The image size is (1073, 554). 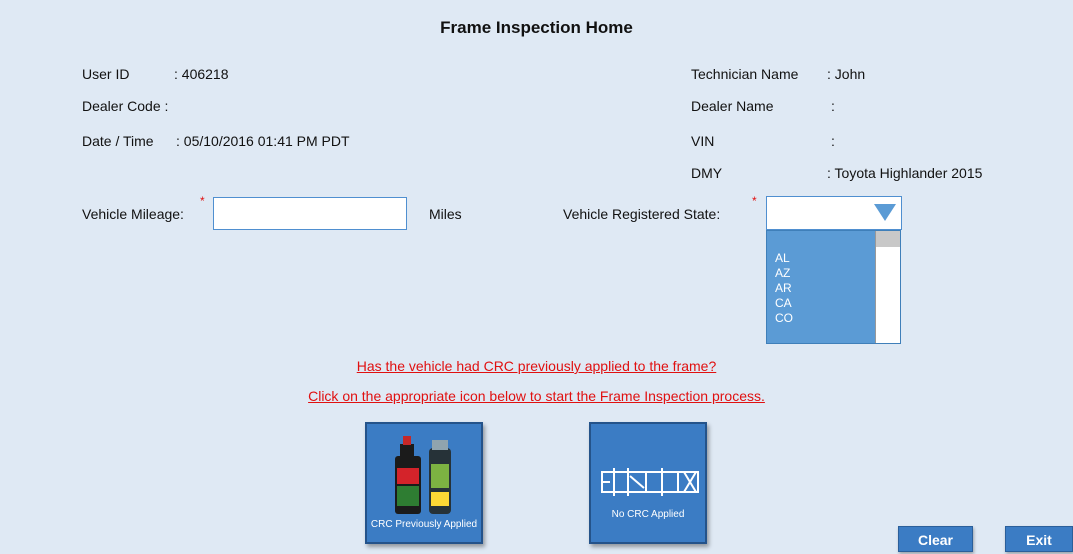 What do you see at coordinates (885, 212) in the screenshot?
I see `dropdown-arrow-icon` at bounding box center [885, 212].